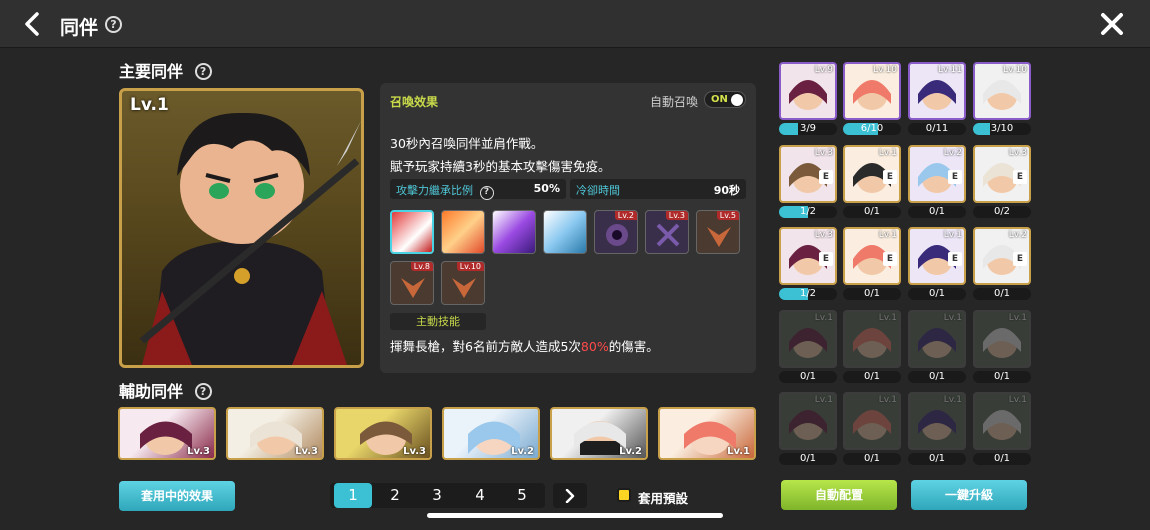 This screenshot has height=530, width=1150. I want to click on toggle-state: ON, so click(719, 99).